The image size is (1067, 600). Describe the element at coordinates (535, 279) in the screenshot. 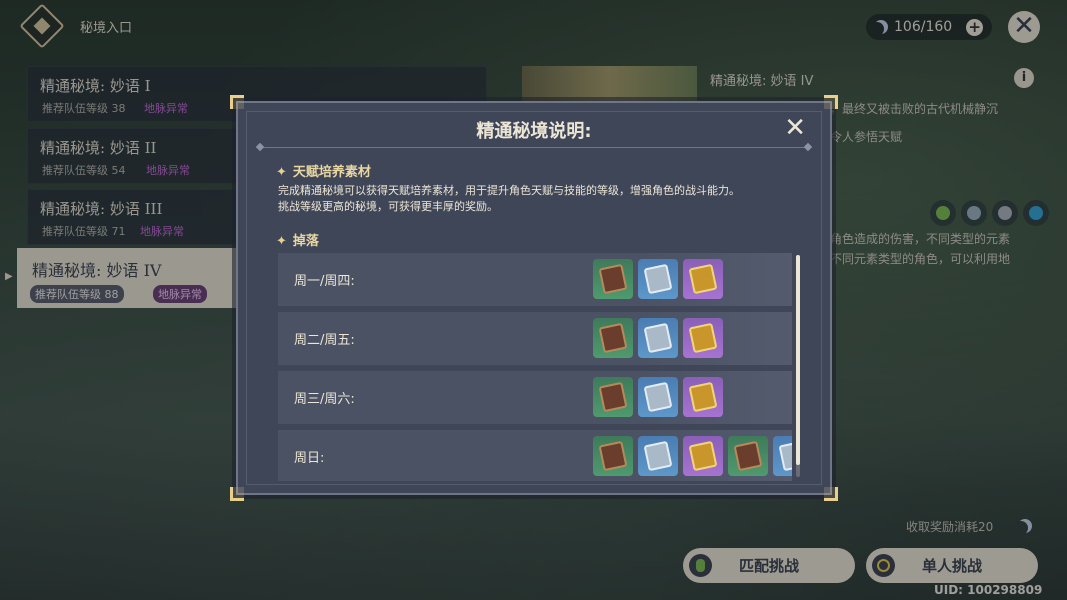

I see `drop-row-mon-thu: 周一/周四:` at that location.